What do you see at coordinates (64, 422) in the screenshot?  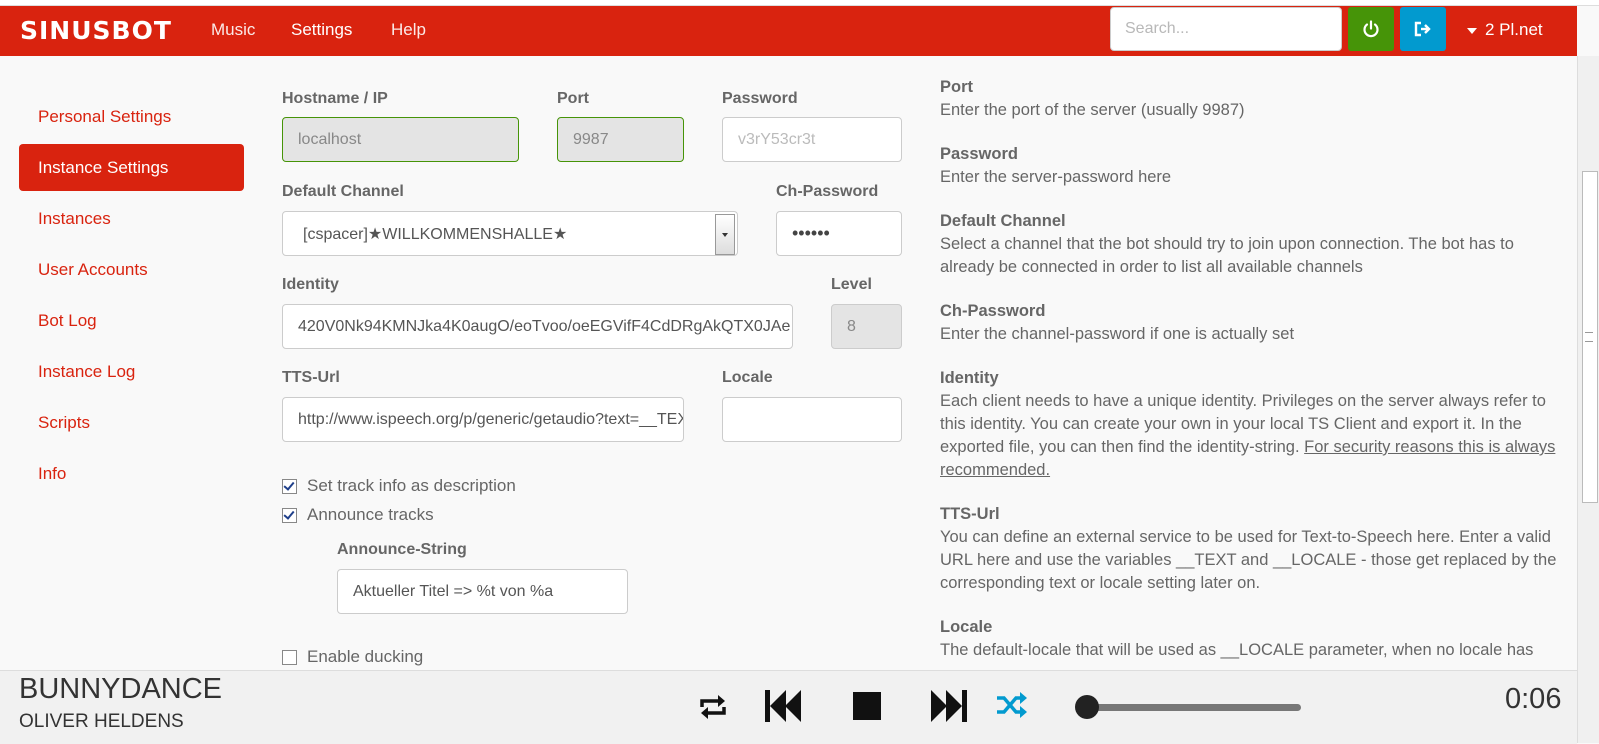 I see `sidebar-item-label: Scripts` at bounding box center [64, 422].